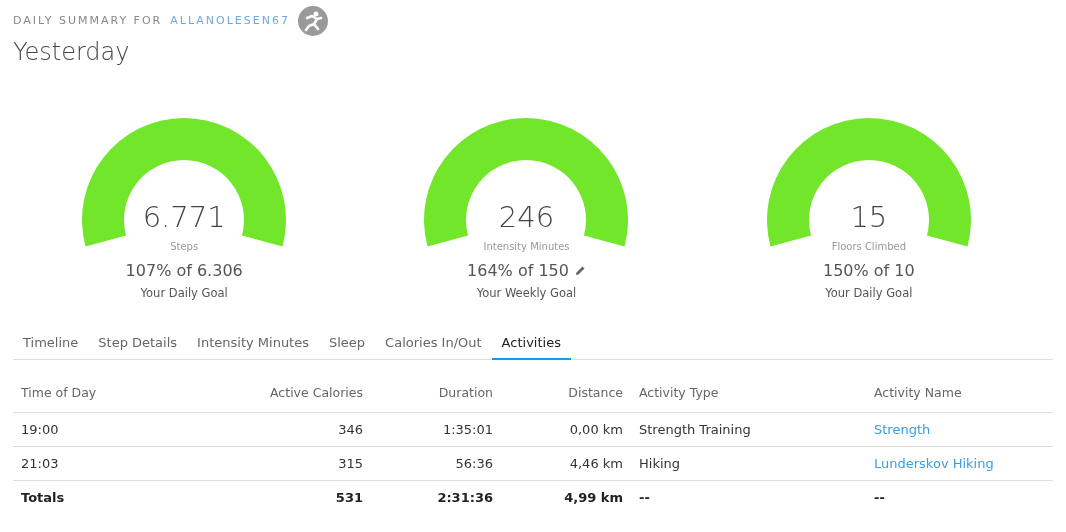 The width and height of the screenshot is (1066, 532). What do you see at coordinates (465, 393) in the screenshot?
I see `column-header: Duration` at bounding box center [465, 393].